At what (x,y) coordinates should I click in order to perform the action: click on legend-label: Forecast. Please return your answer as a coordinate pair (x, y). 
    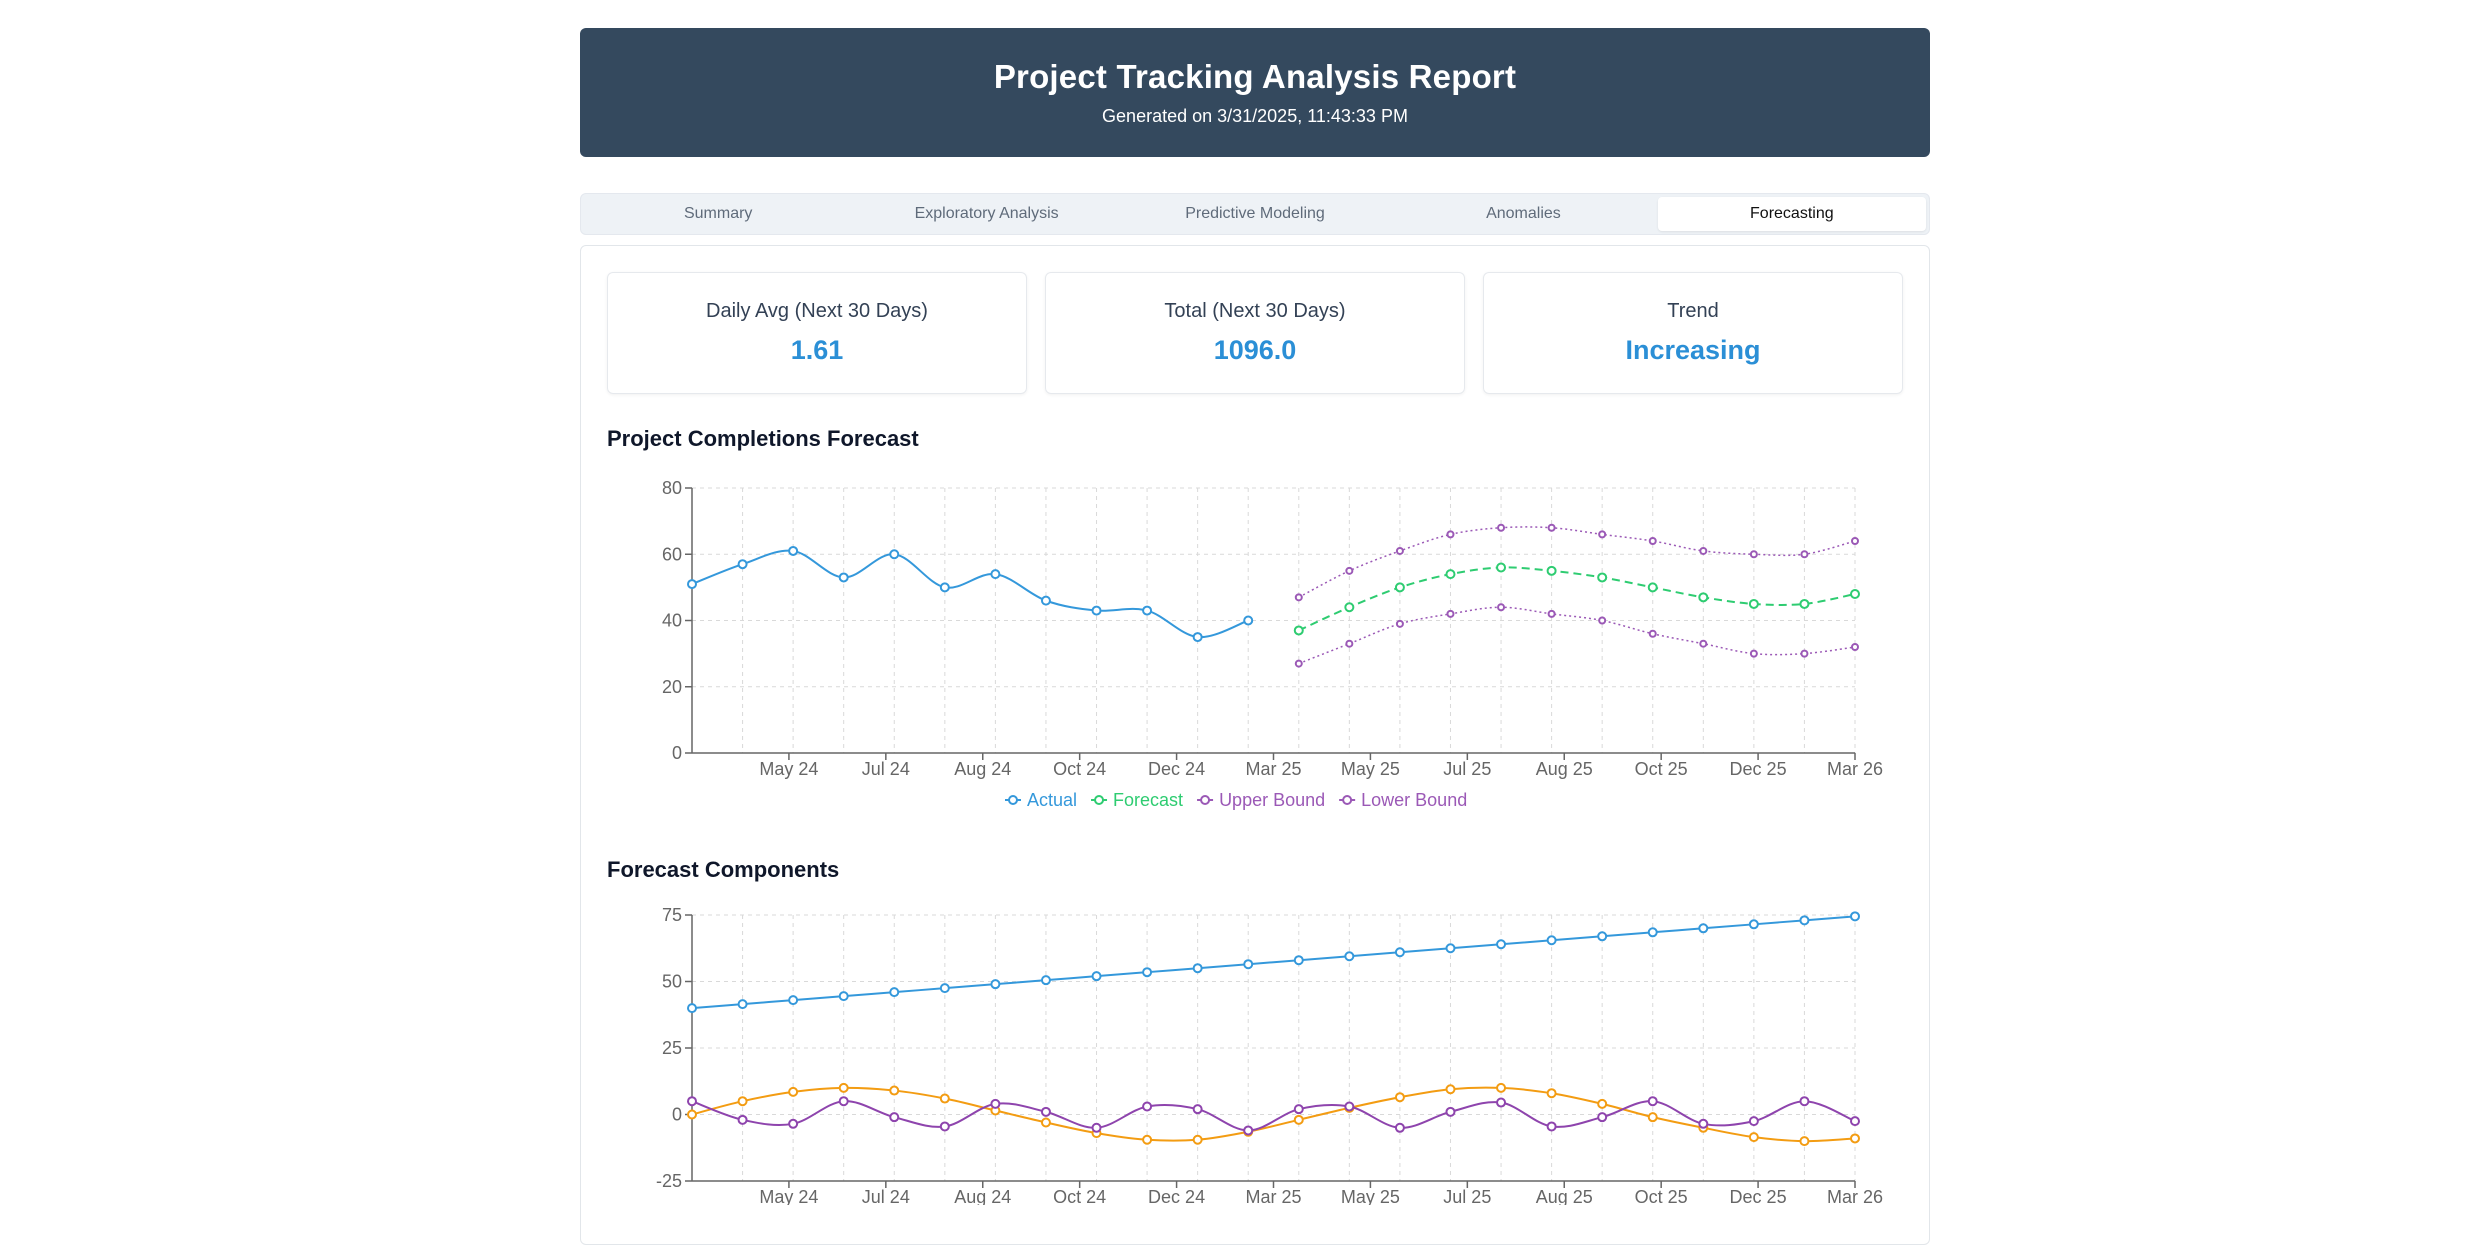
    Looking at the image, I should click on (1148, 800).